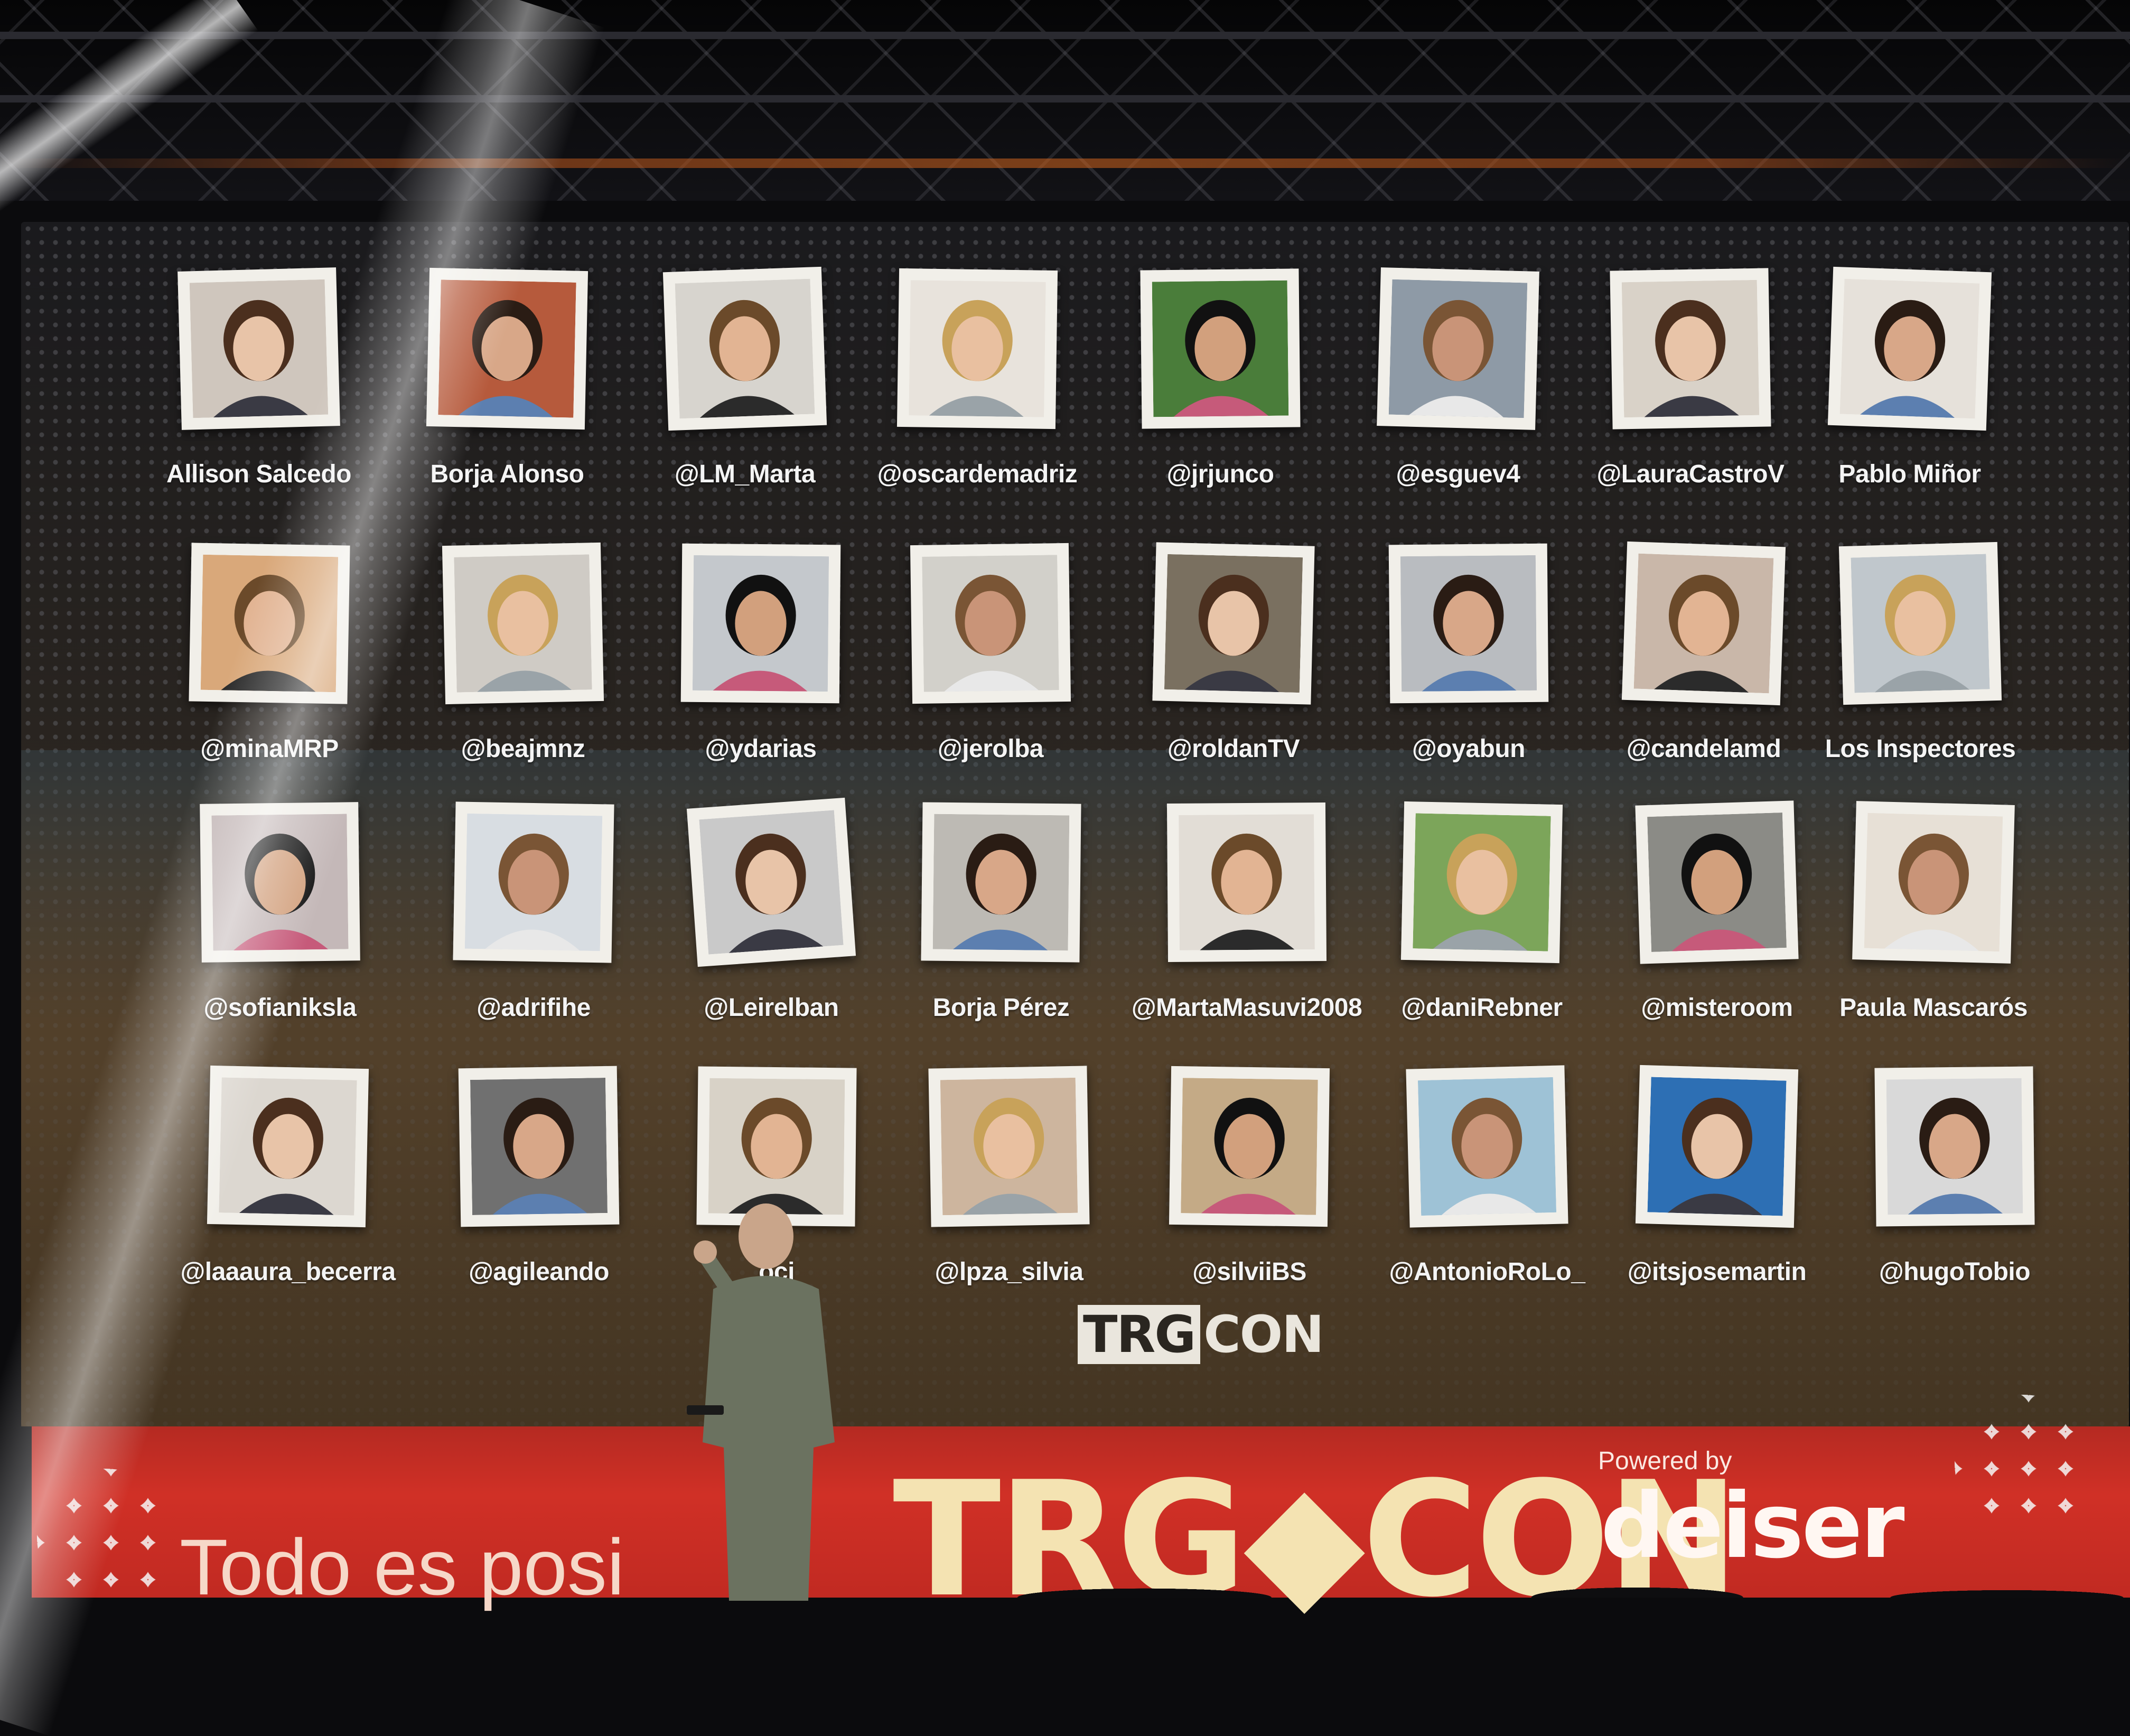  Describe the element at coordinates (1690, 474) in the screenshot. I see `speaker-name: @LauraCastroV` at that location.